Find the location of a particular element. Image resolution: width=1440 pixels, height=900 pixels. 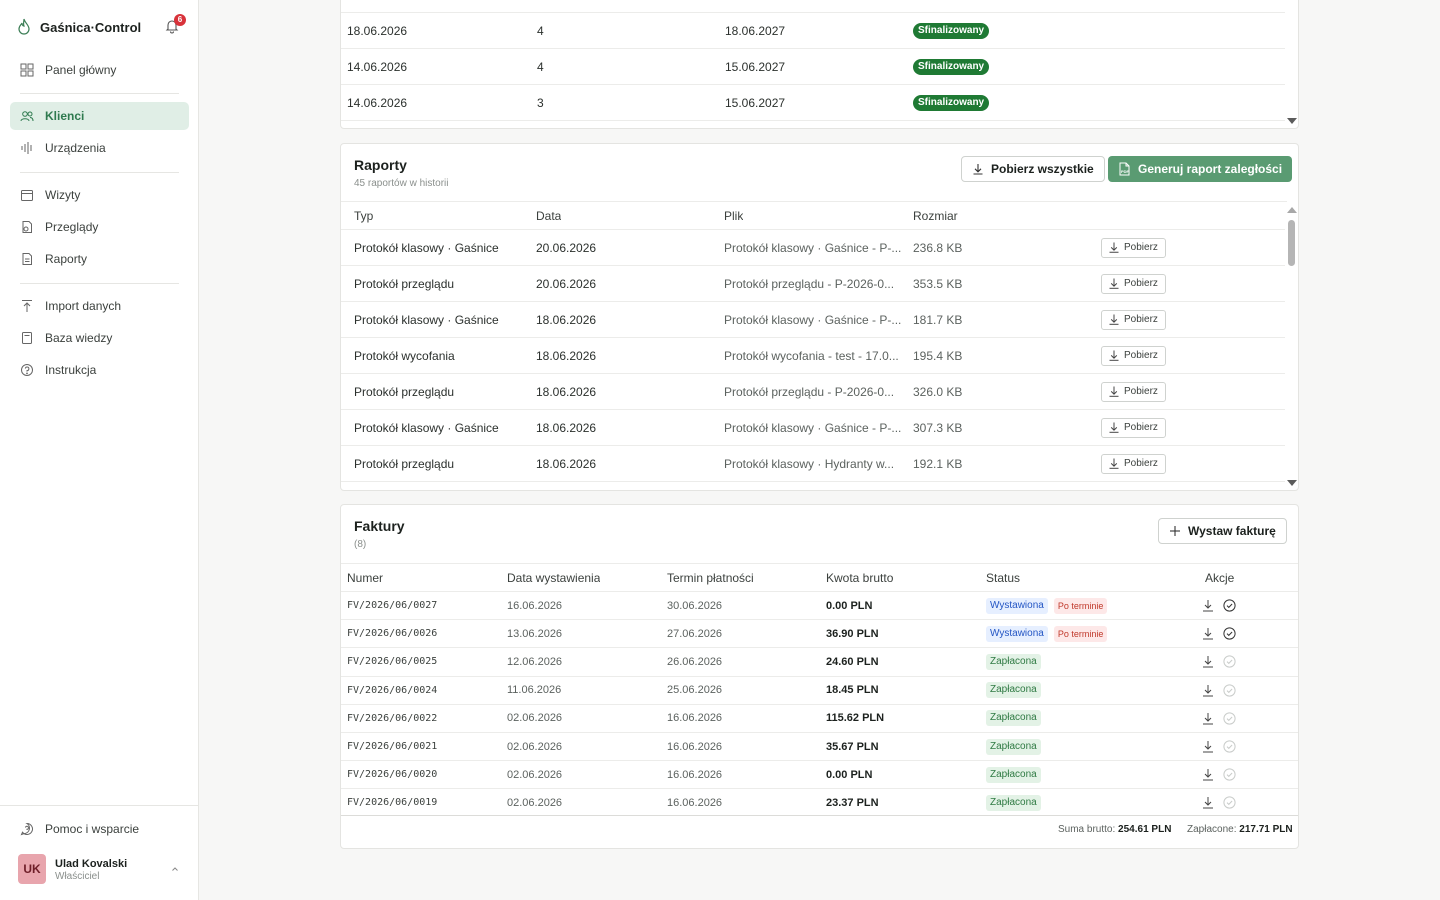

brand: Gaśnica·Control is located at coordinates (78, 27).